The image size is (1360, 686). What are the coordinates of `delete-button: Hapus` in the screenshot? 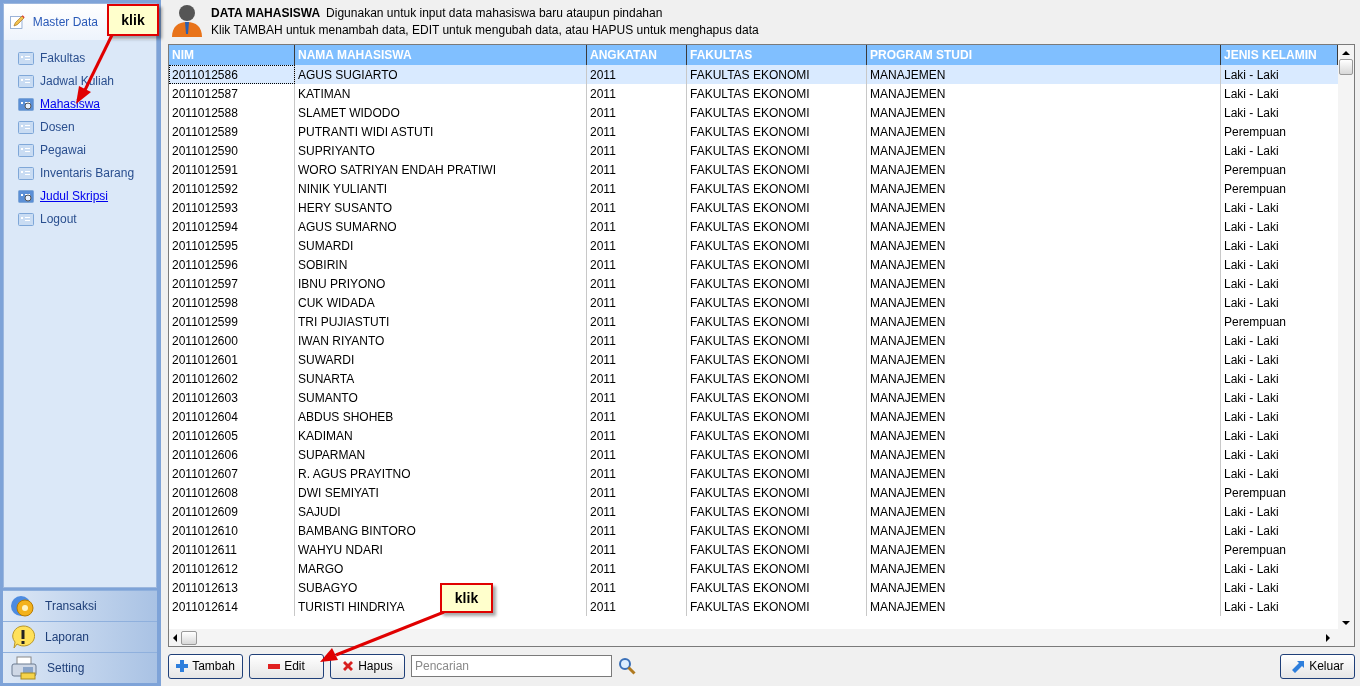 It's located at (367, 666).